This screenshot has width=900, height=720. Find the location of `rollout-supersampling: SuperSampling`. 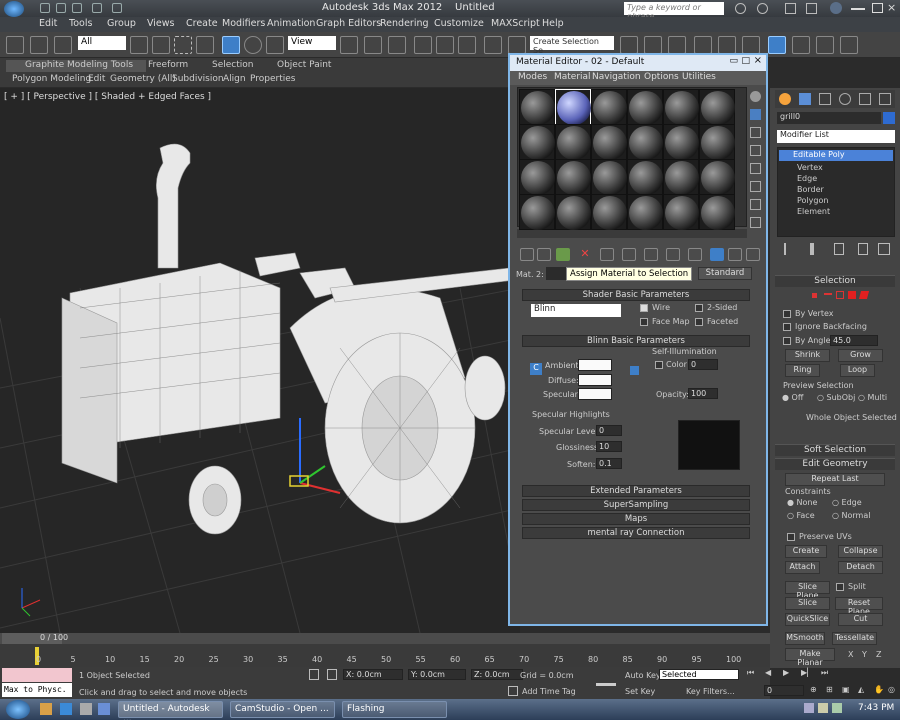

rollout-supersampling: SuperSampling is located at coordinates (636, 505).